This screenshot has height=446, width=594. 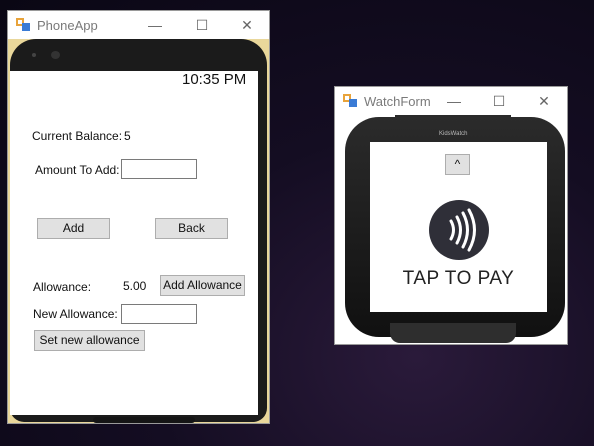 I want to click on add-button: Add, so click(x=73, y=228).